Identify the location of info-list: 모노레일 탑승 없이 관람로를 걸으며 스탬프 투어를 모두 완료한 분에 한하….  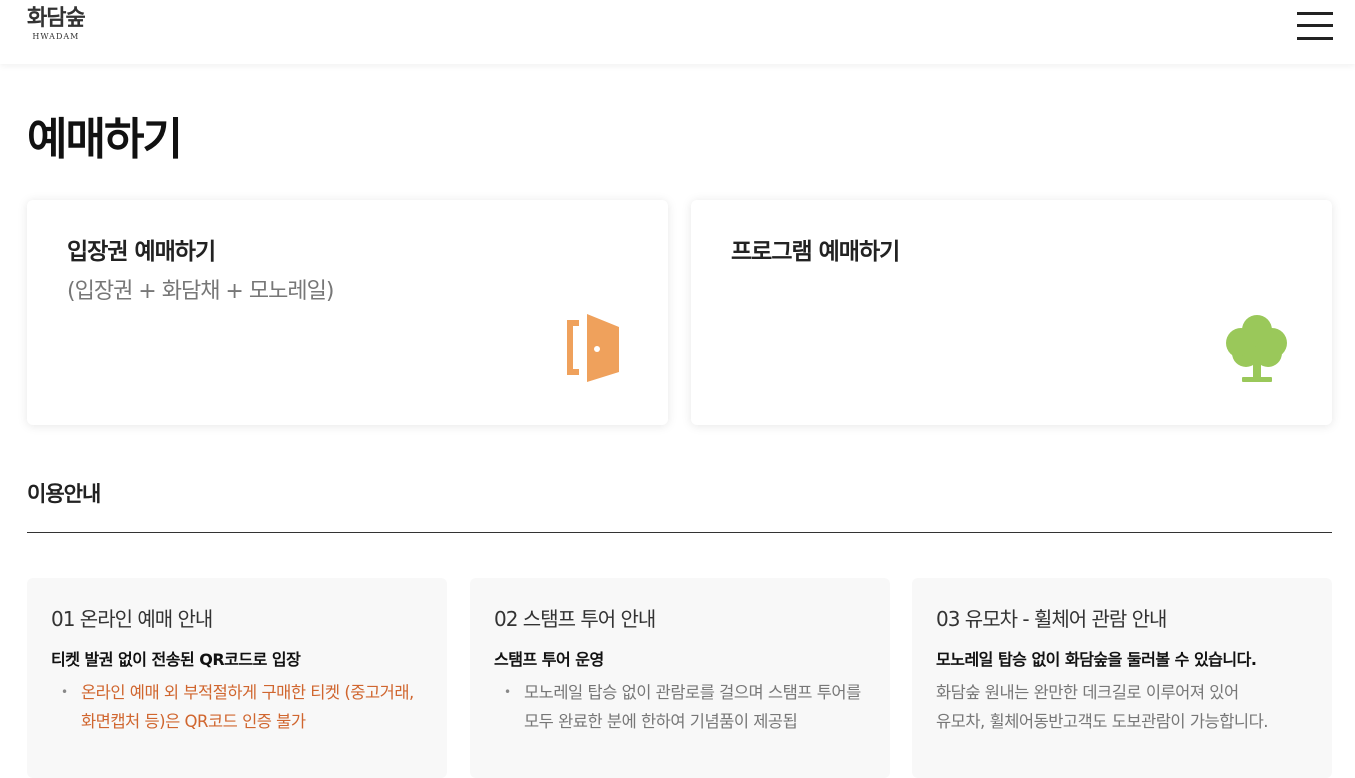
(684, 707).